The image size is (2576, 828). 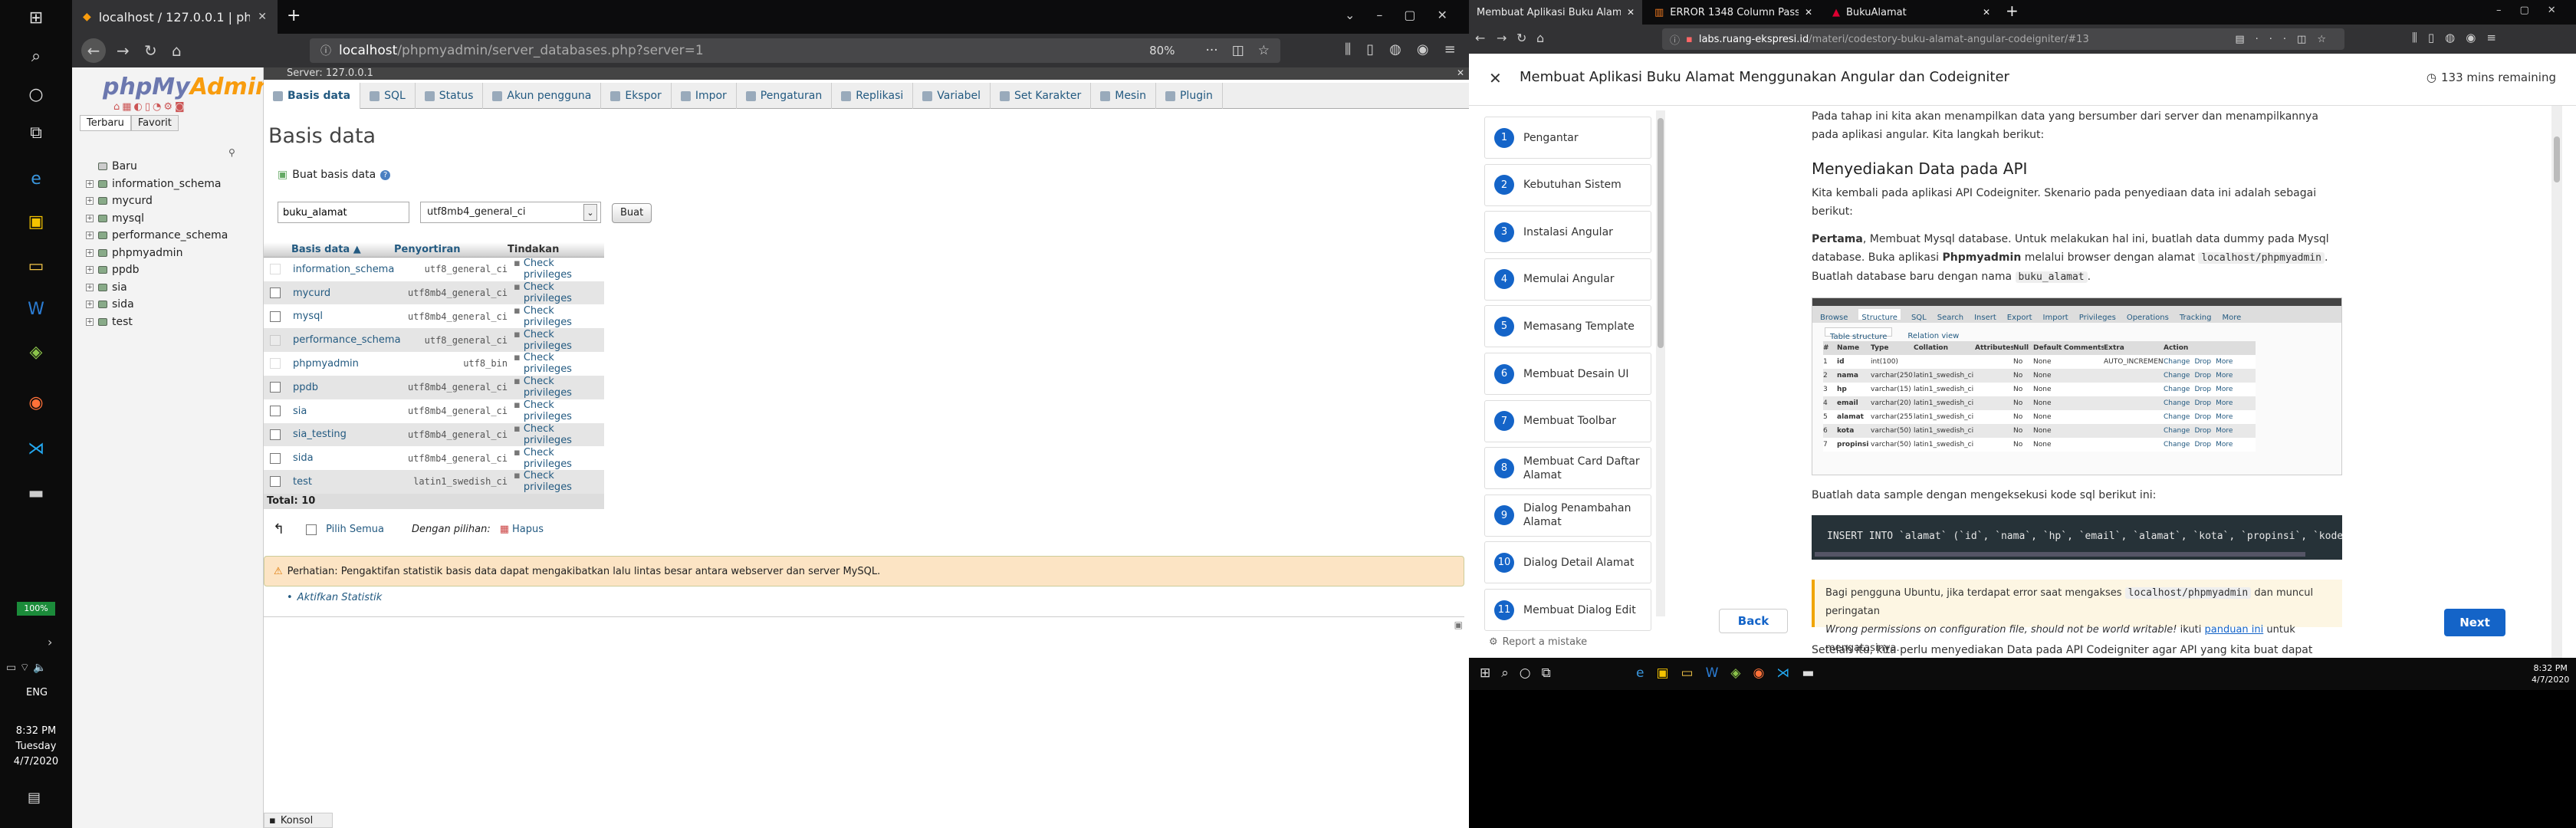 I want to click on notifications-icon: ▤, so click(x=34, y=798).